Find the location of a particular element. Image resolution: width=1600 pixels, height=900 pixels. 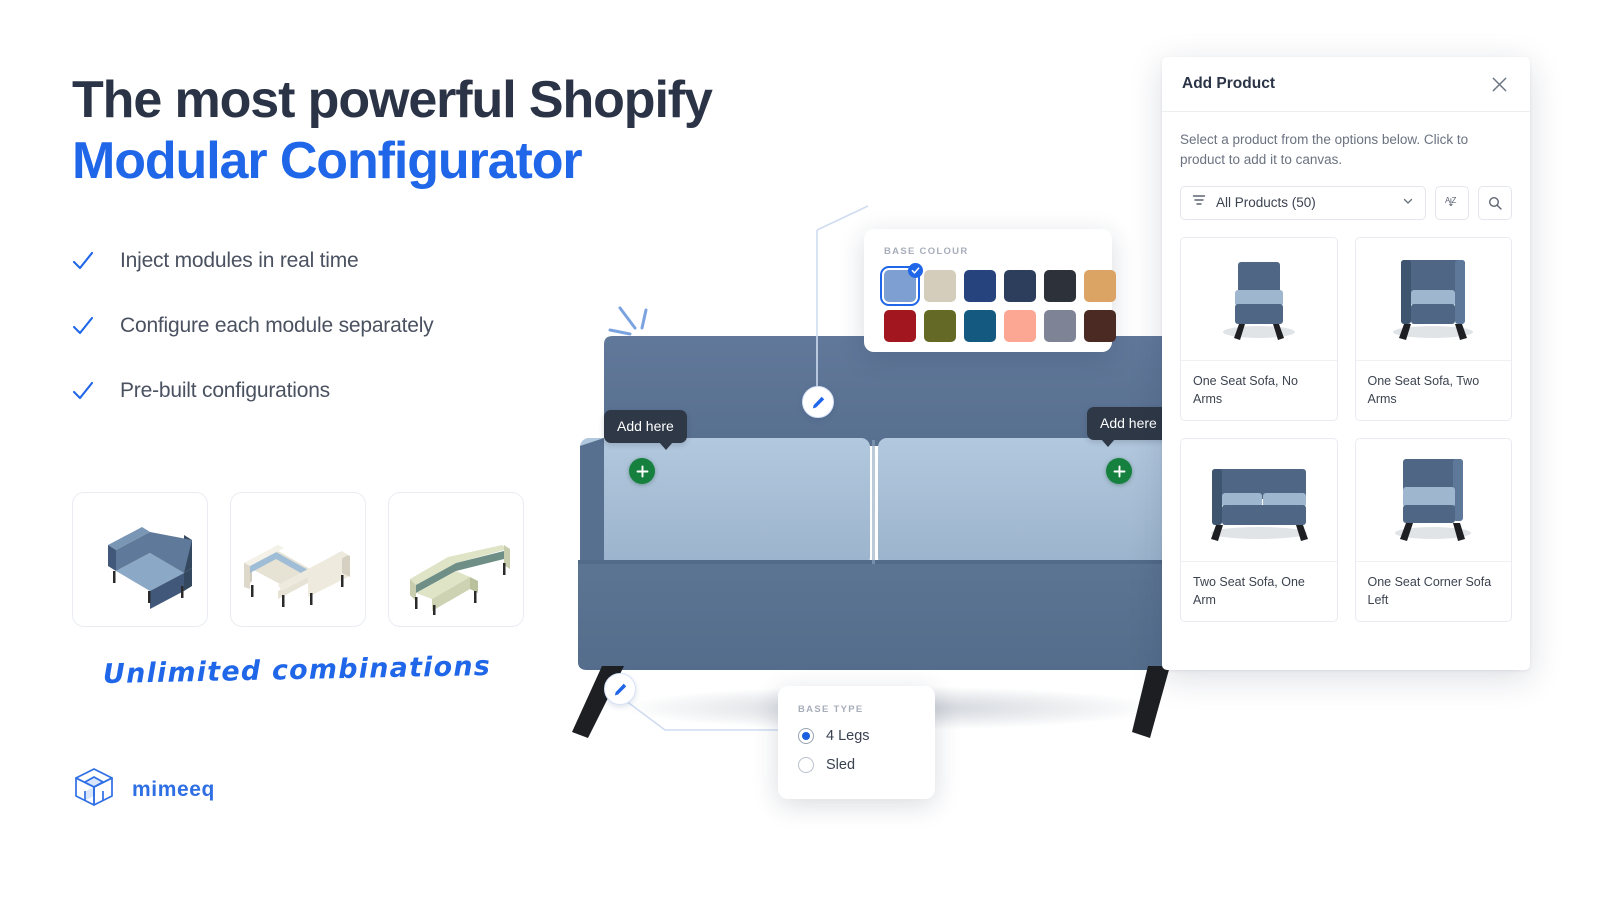

product-filter-select: All Products (50) is located at coordinates (1303, 202).